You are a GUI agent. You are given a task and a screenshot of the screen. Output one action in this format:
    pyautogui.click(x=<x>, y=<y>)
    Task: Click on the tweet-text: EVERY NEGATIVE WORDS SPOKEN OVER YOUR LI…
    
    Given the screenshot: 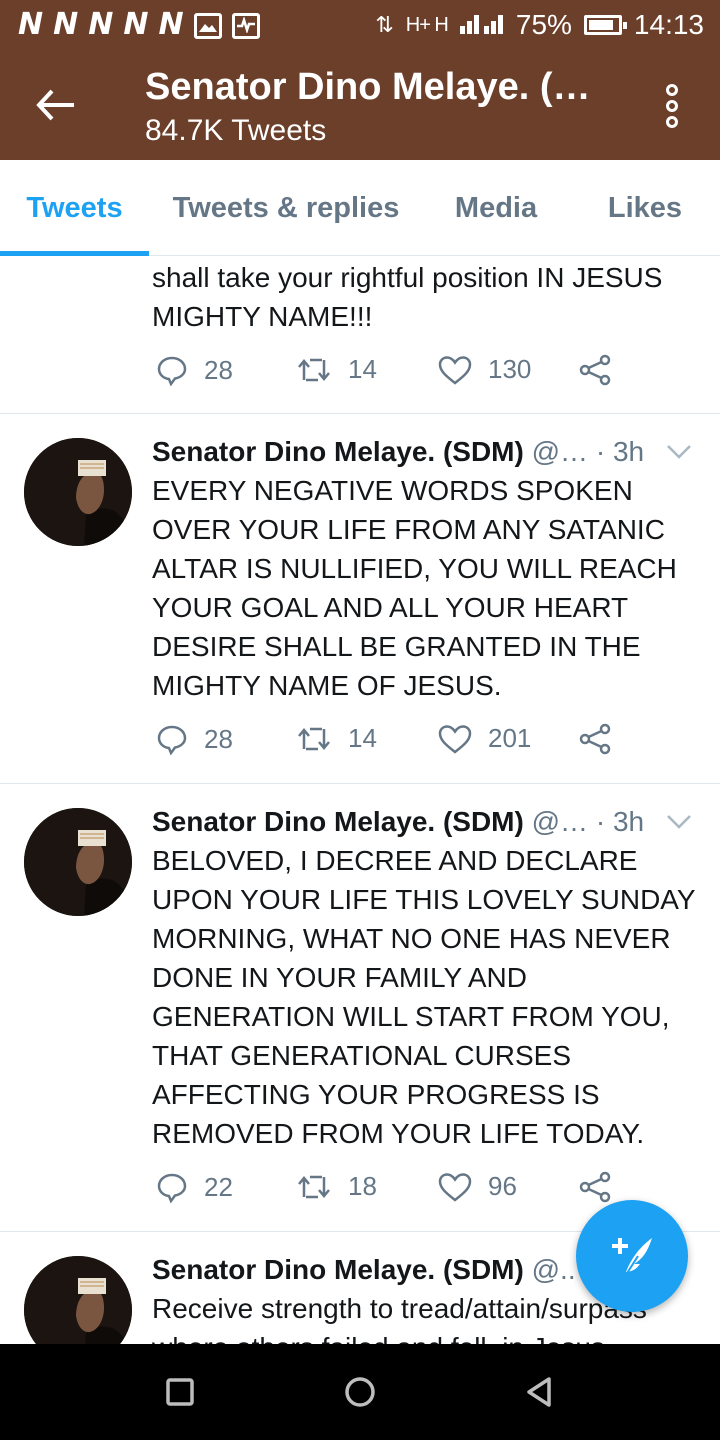 What is the action you would take?
    pyautogui.click(x=414, y=588)
    